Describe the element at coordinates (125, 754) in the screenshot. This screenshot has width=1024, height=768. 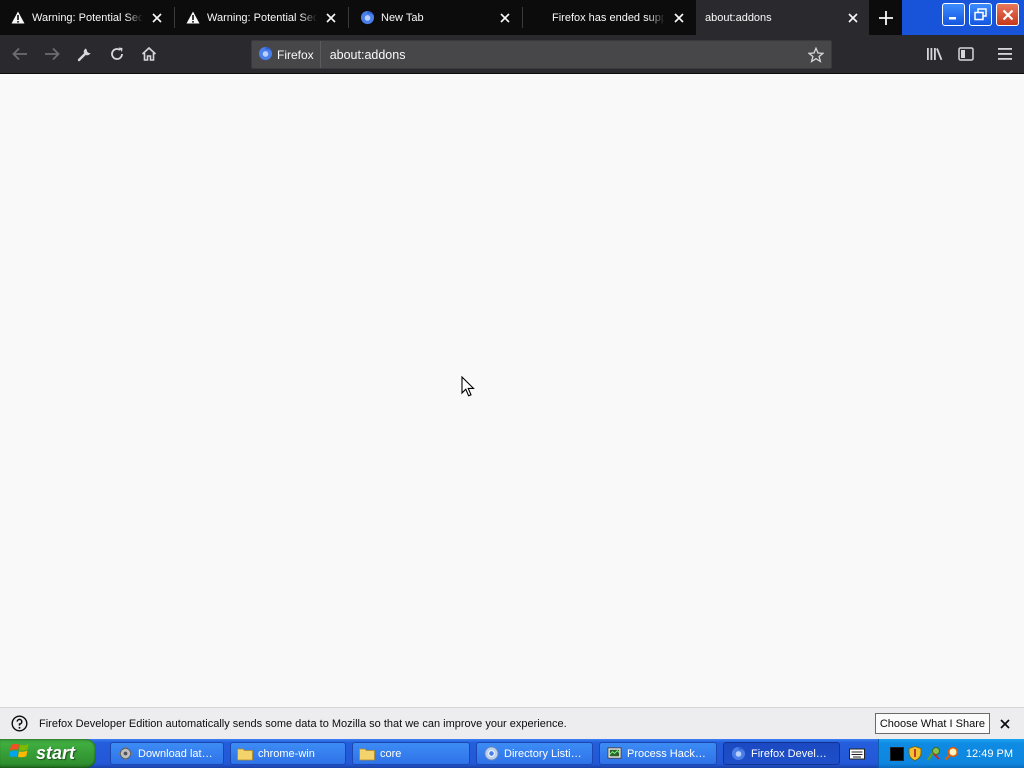
I see `gear-icon` at that location.